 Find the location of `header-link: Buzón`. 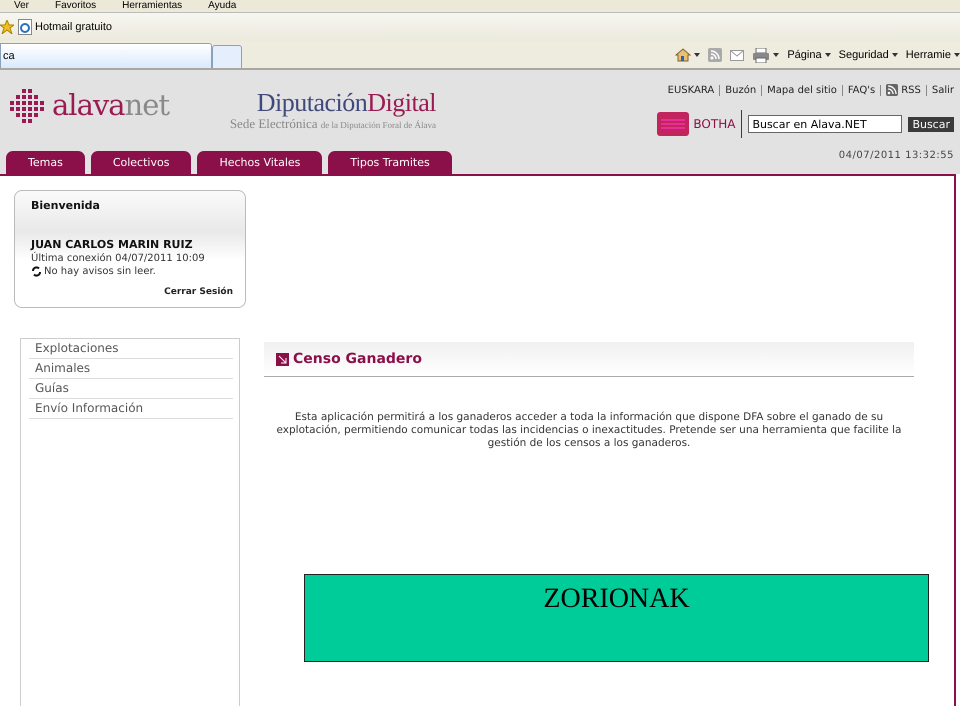

header-link: Buzón is located at coordinates (740, 90).